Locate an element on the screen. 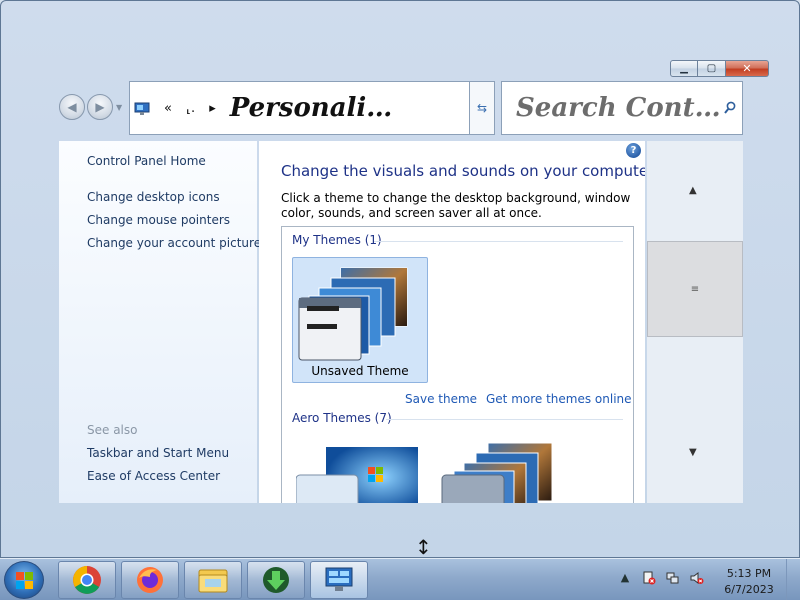  get-more-themes-link: Get more themes online is located at coordinates (559, 399).